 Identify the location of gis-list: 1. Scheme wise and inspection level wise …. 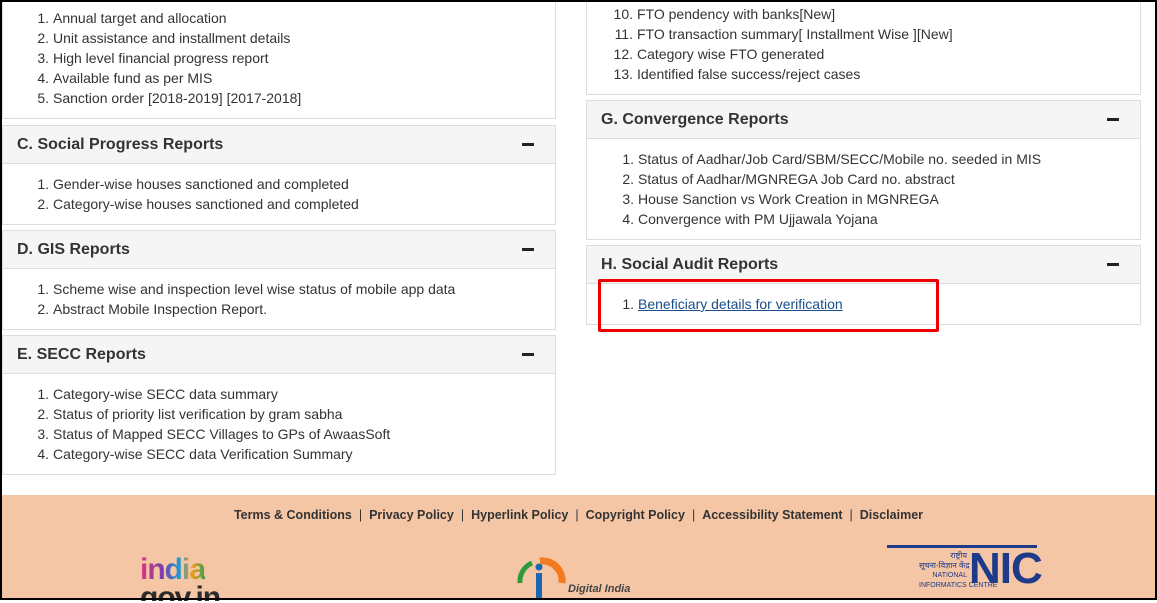
(246, 299).